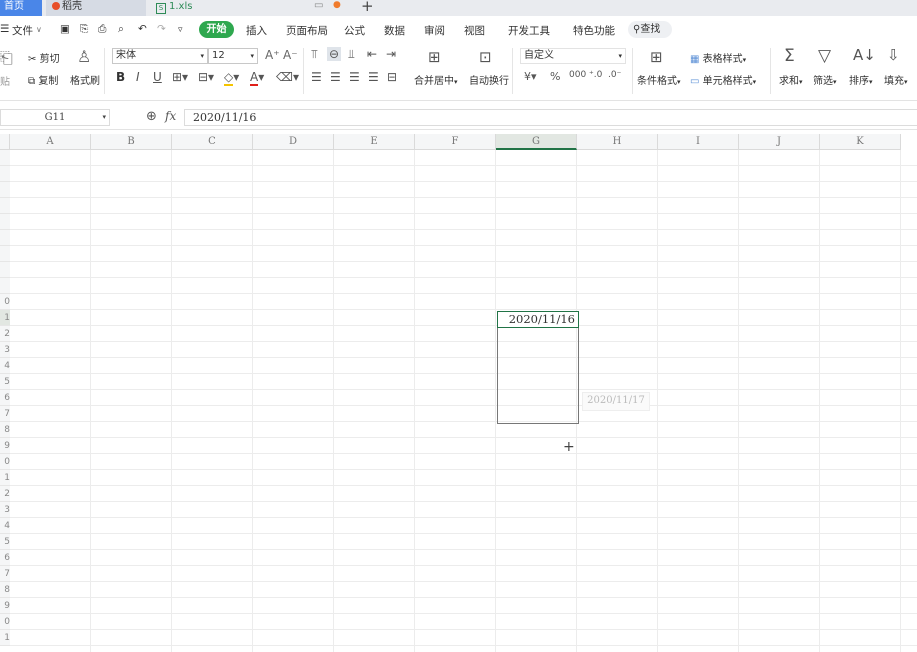 The height and width of the screenshot is (652, 917). What do you see at coordinates (394, 30) in the screenshot?
I see `tab-data: 数据` at bounding box center [394, 30].